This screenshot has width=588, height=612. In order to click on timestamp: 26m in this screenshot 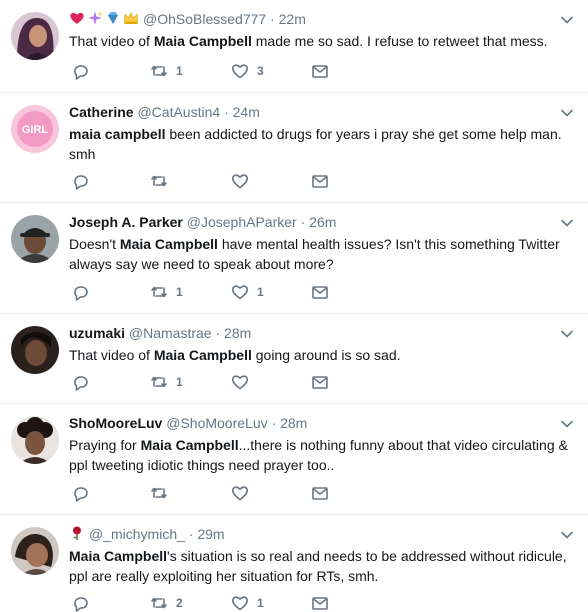, I will do `click(322, 222)`.